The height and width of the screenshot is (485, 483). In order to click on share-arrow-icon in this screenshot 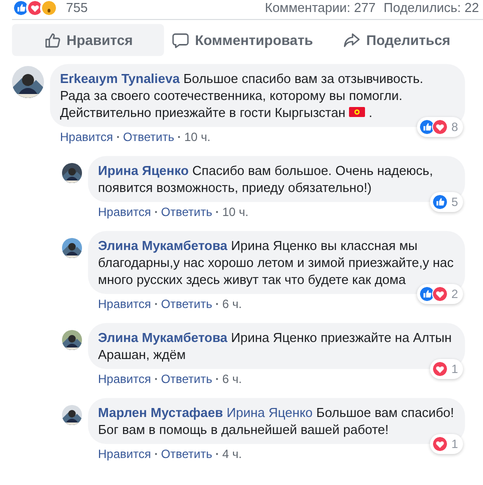, I will do `click(351, 40)`.